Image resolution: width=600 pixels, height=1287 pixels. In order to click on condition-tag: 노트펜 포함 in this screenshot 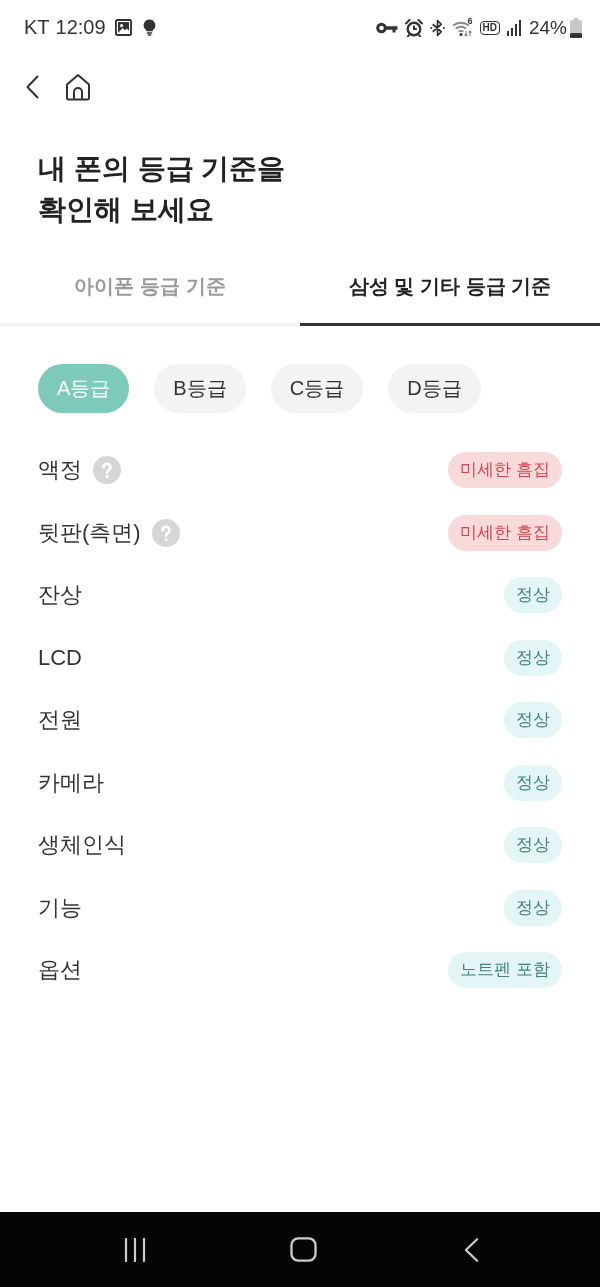, I will do `click(505, 970)`.